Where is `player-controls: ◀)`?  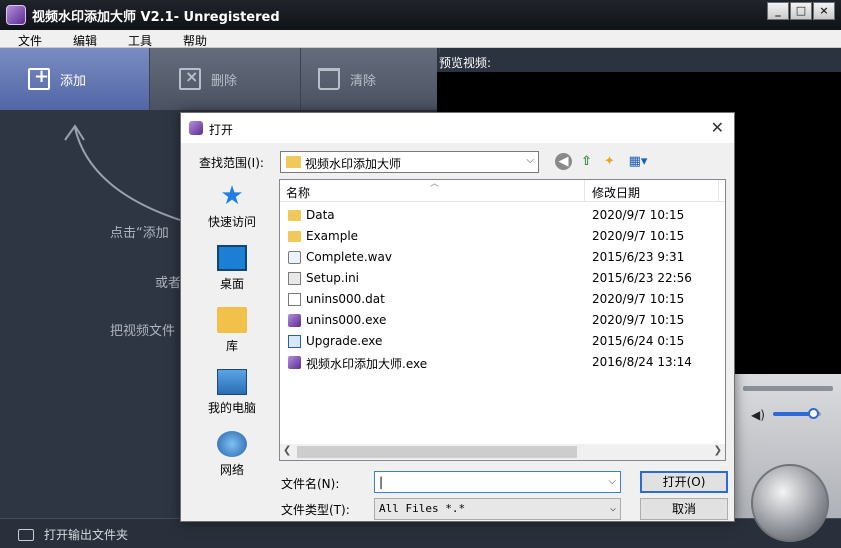 player-controls: ◀) is located at coordinates (788, 458).